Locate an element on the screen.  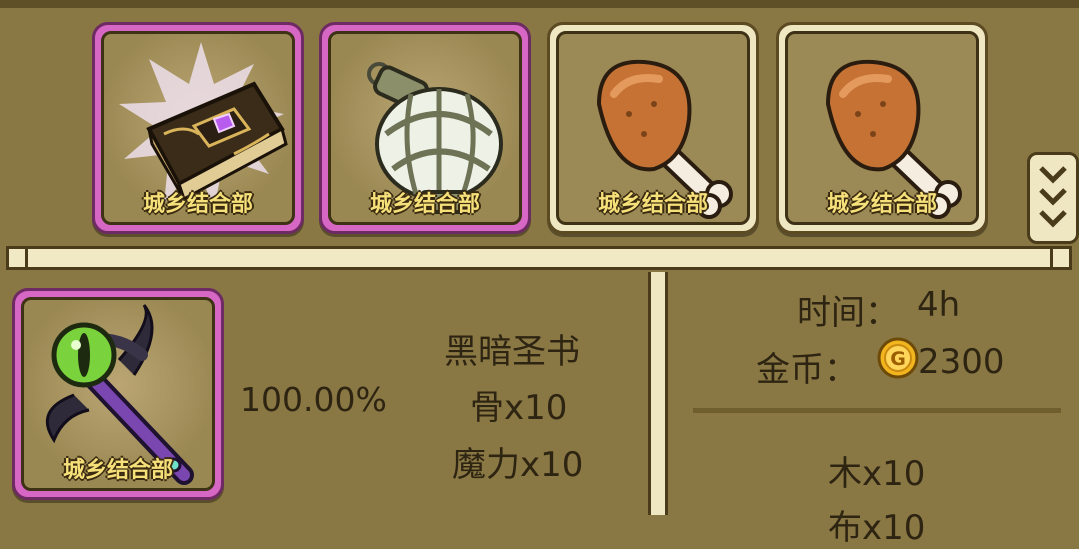
material-item: 布x10 is located at coordinates (877, 528).